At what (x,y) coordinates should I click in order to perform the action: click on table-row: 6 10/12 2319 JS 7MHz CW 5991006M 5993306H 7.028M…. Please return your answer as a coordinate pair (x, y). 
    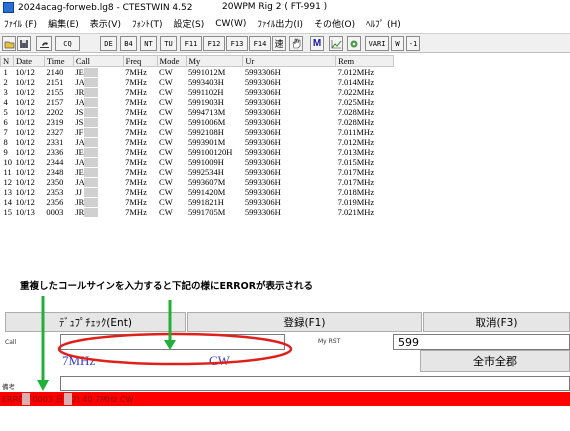
    Looking at the image, I should click on (197, 122).